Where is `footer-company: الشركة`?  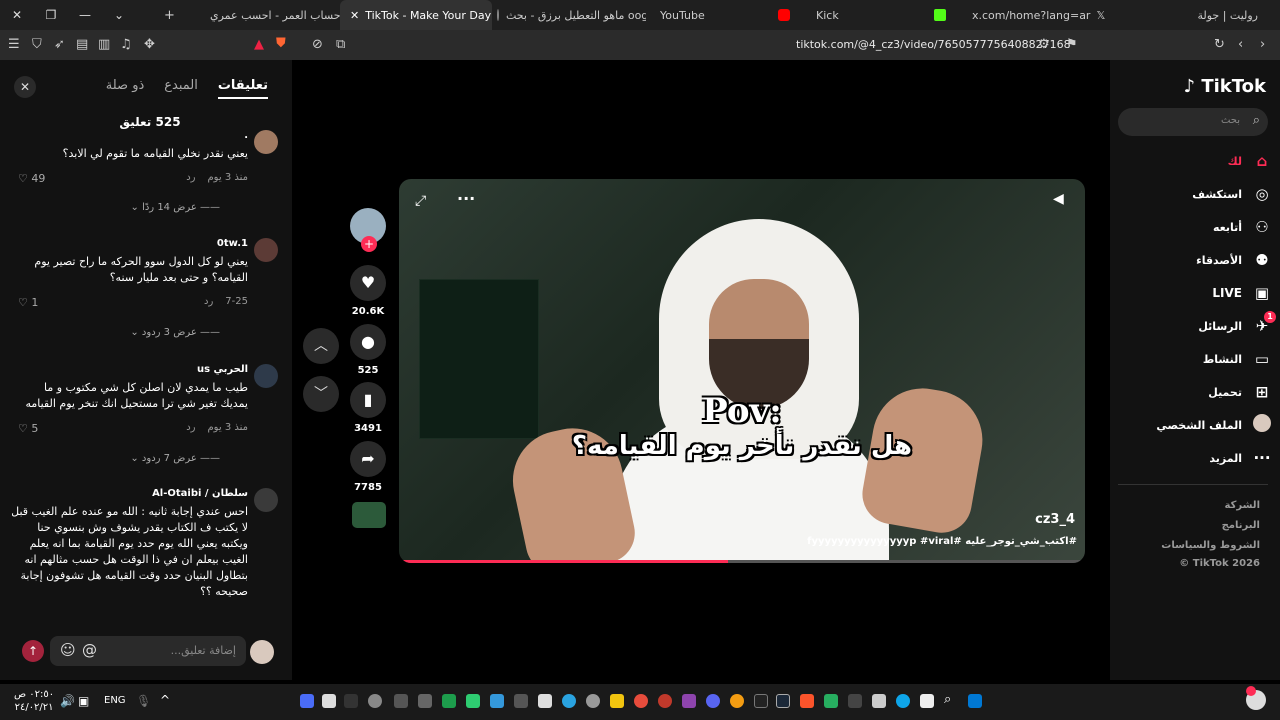
footer-company: الشركة is located at coordinates (1242, 505).